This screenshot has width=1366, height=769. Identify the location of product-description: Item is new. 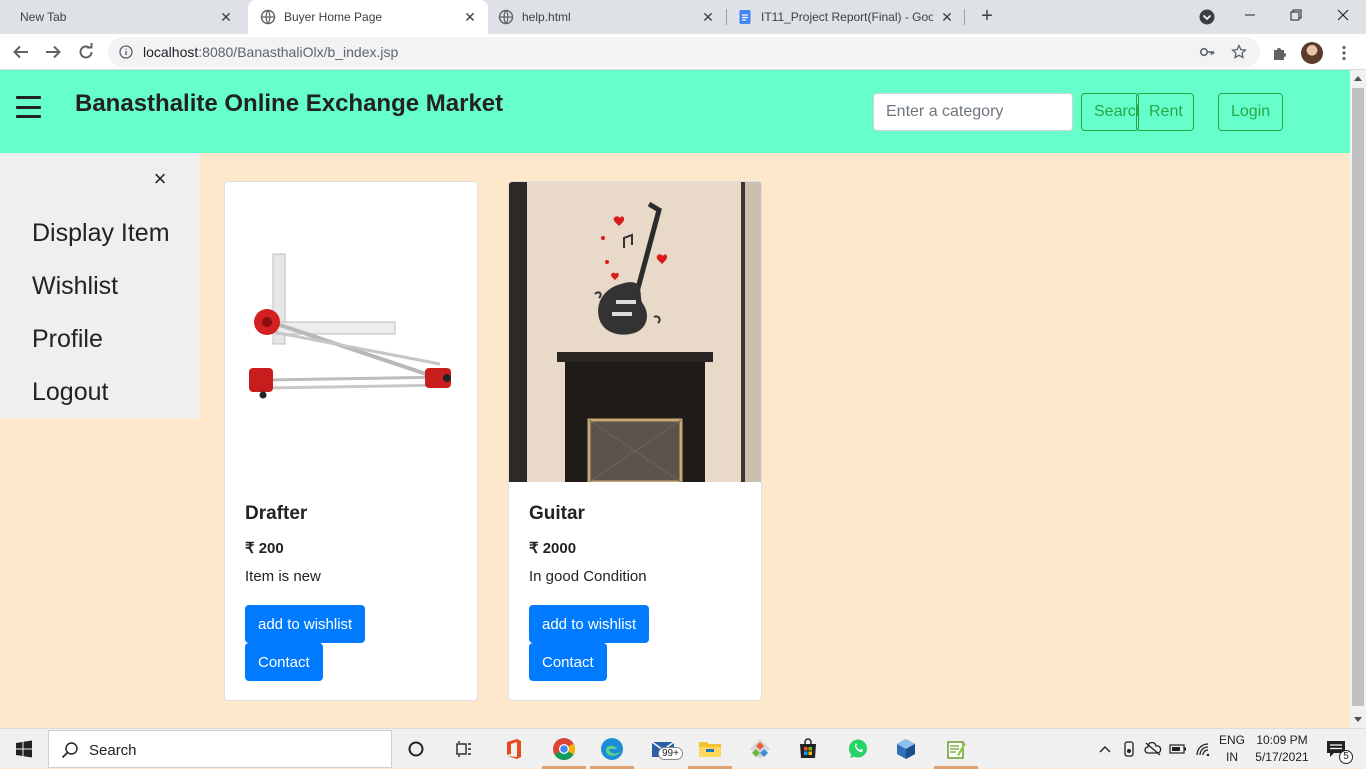
(283, 576).